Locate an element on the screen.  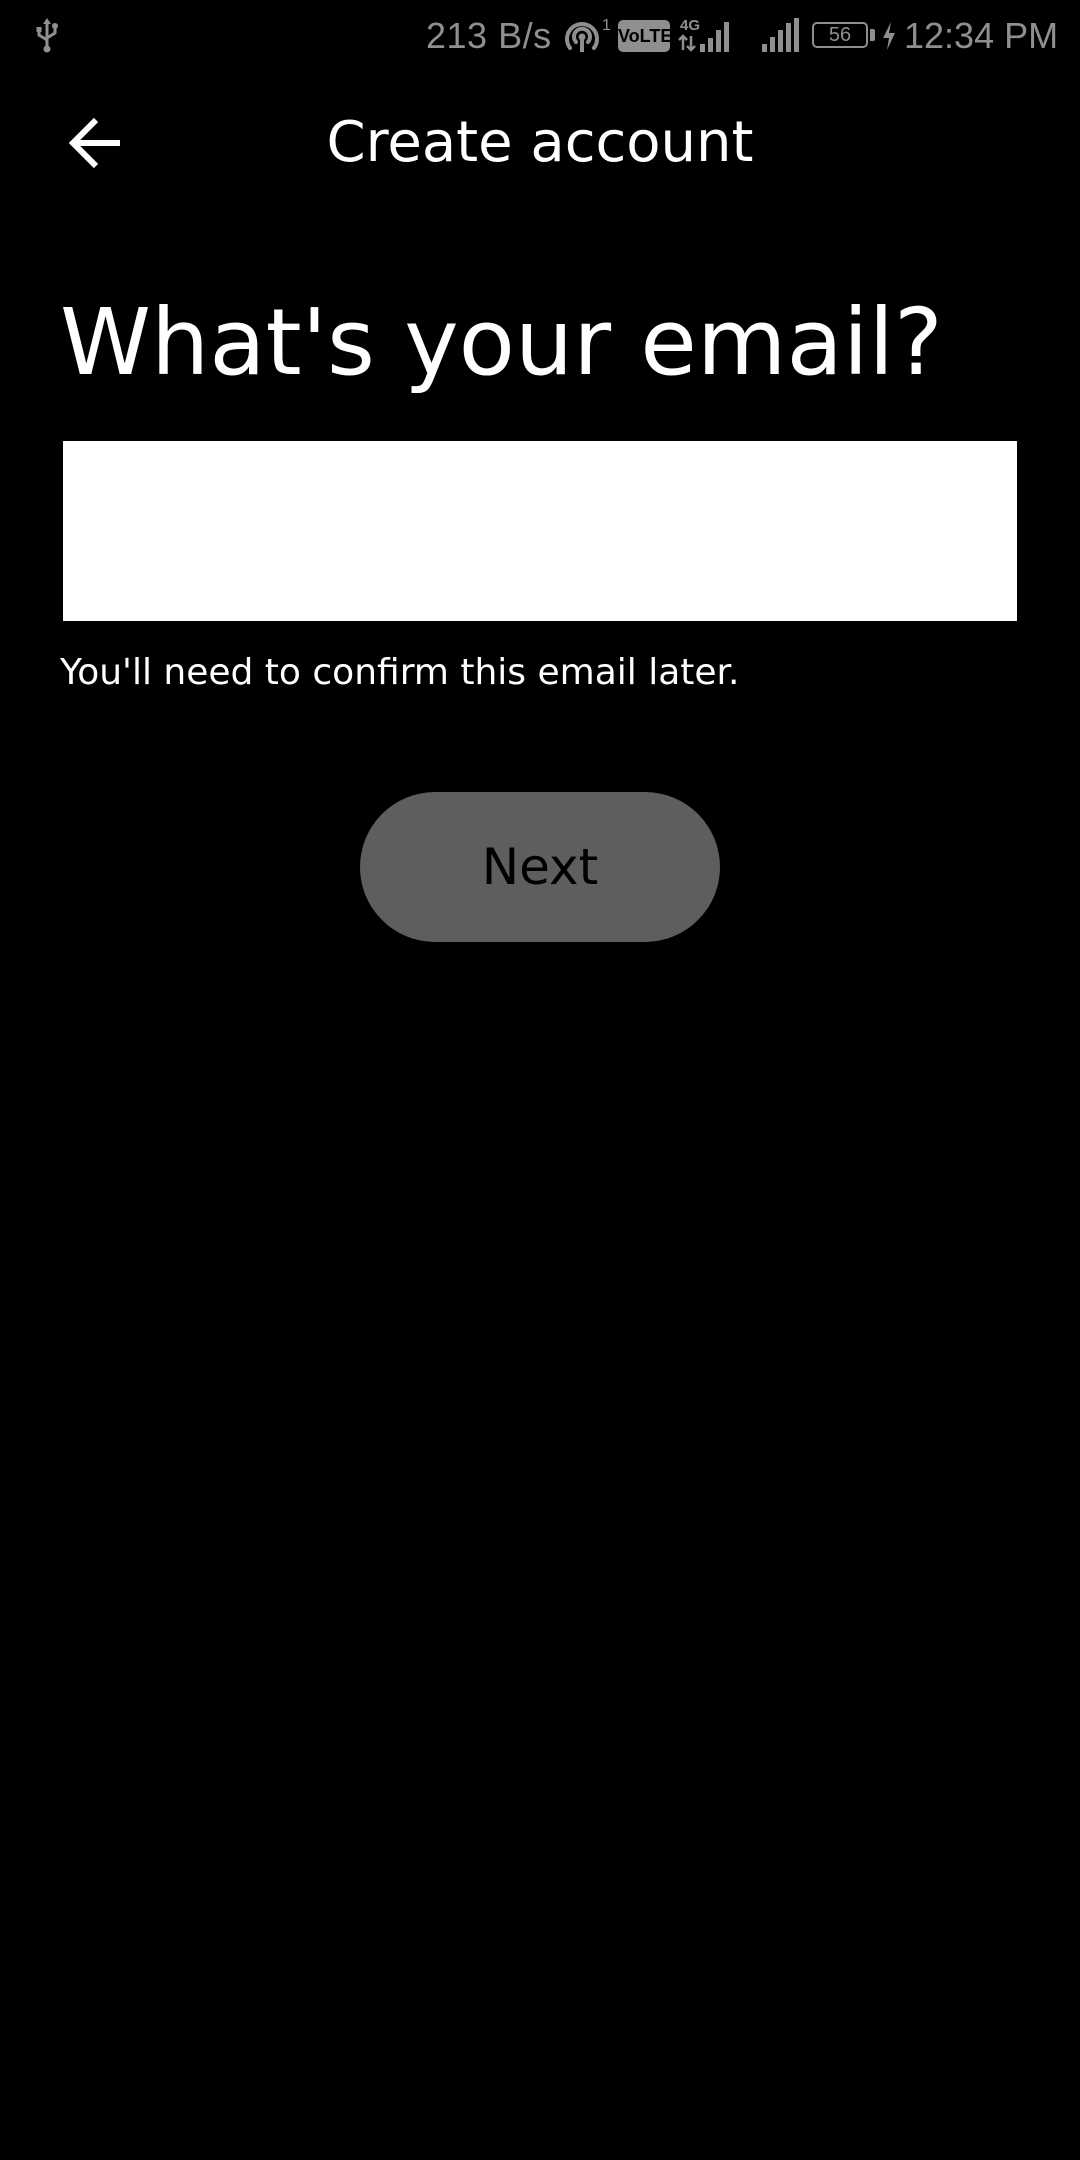
email-heading: What's your email? is located at coordinates (501, 342).